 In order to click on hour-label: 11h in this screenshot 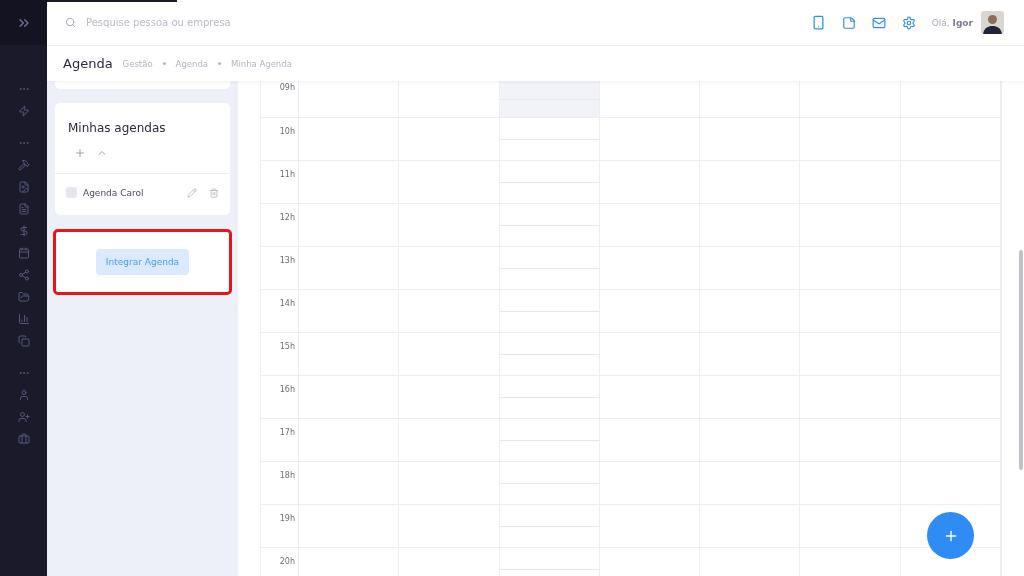, I will do `click(280, 182)`.